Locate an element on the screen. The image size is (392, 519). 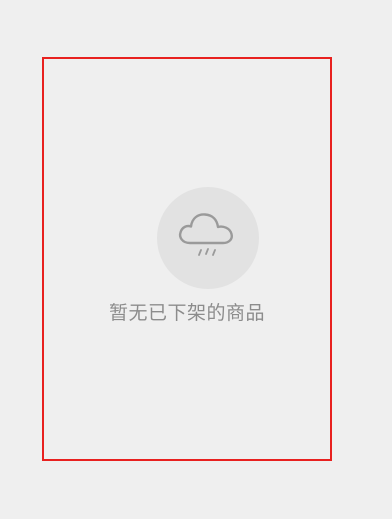
empty-state-message: 暂无已下架的商品 is located at coordinates (186, 313).